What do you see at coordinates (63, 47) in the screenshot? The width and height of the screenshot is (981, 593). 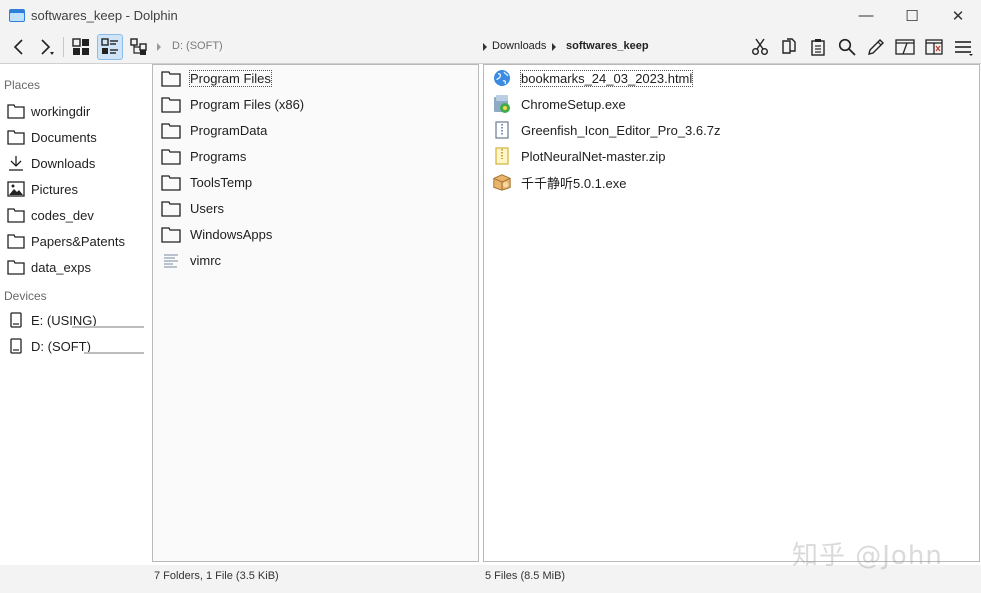 I see `toolbar-separator` at bounding box center [63, 47].